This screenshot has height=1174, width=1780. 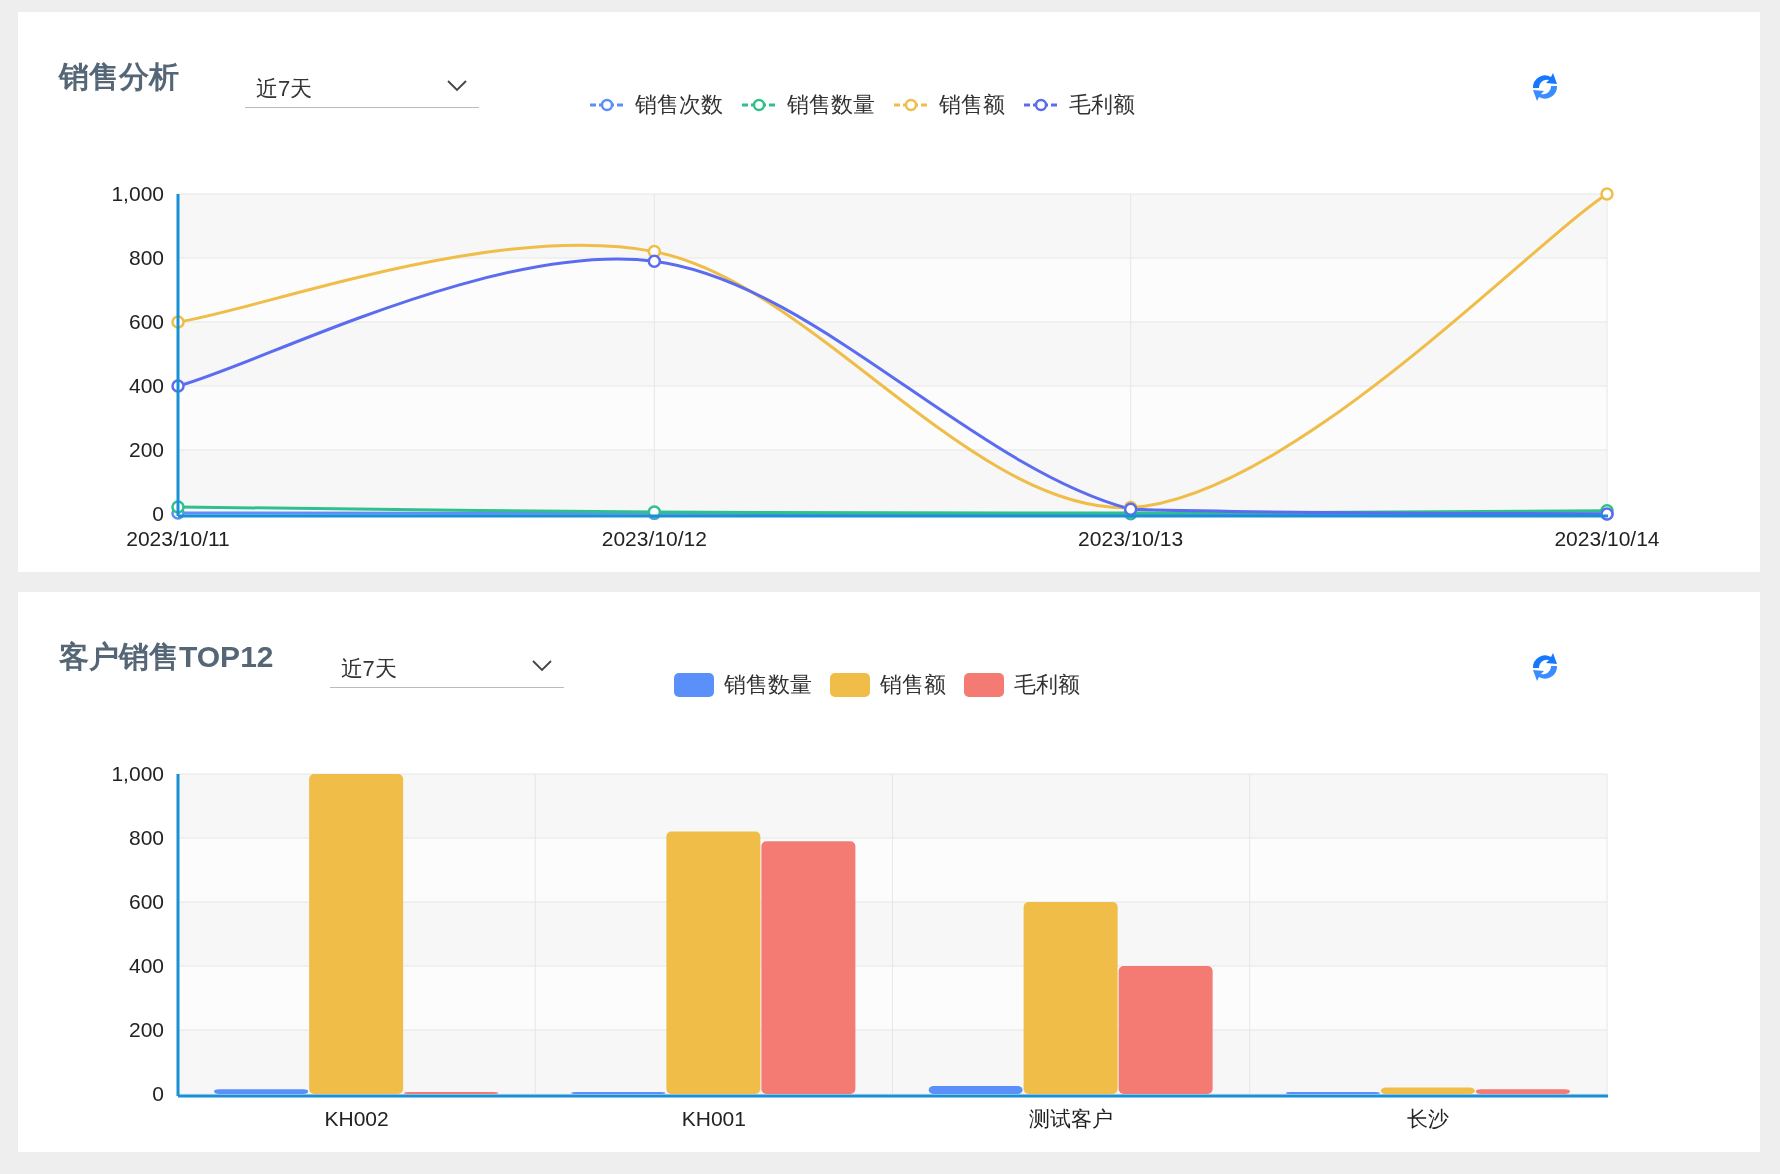 I want to click on axis-label: 测试客户, so click(x=1071, y=1118).